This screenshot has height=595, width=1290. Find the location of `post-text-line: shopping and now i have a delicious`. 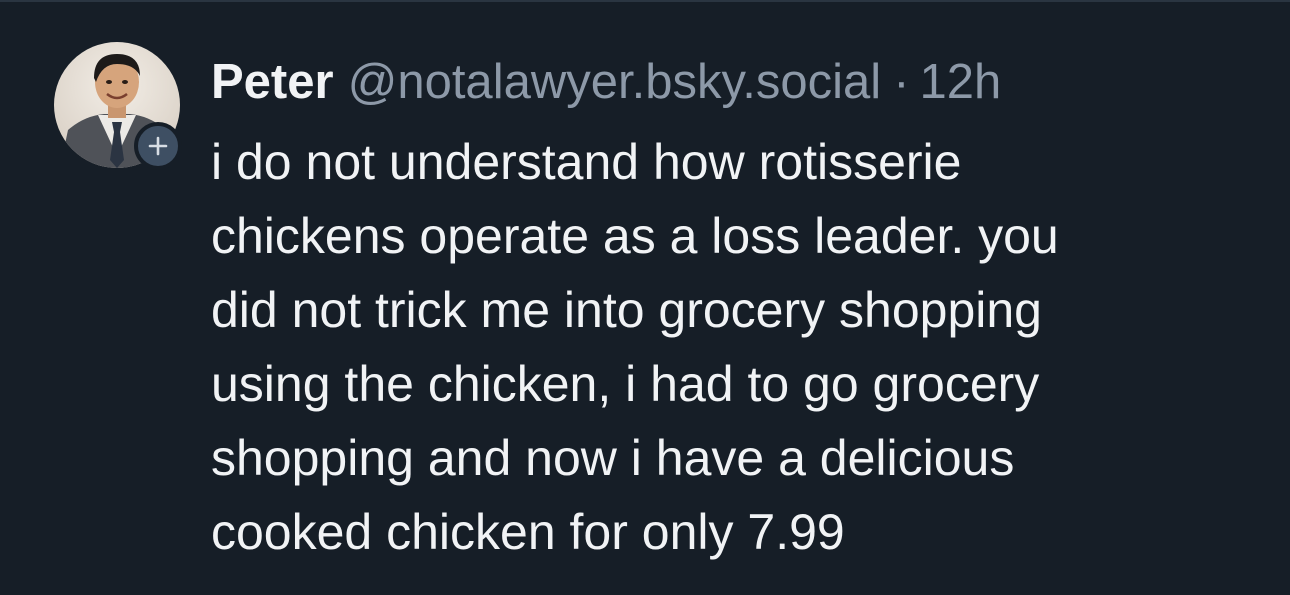

post-text-line: shopping and now i have a delicious is located at coordinates (613, 458).